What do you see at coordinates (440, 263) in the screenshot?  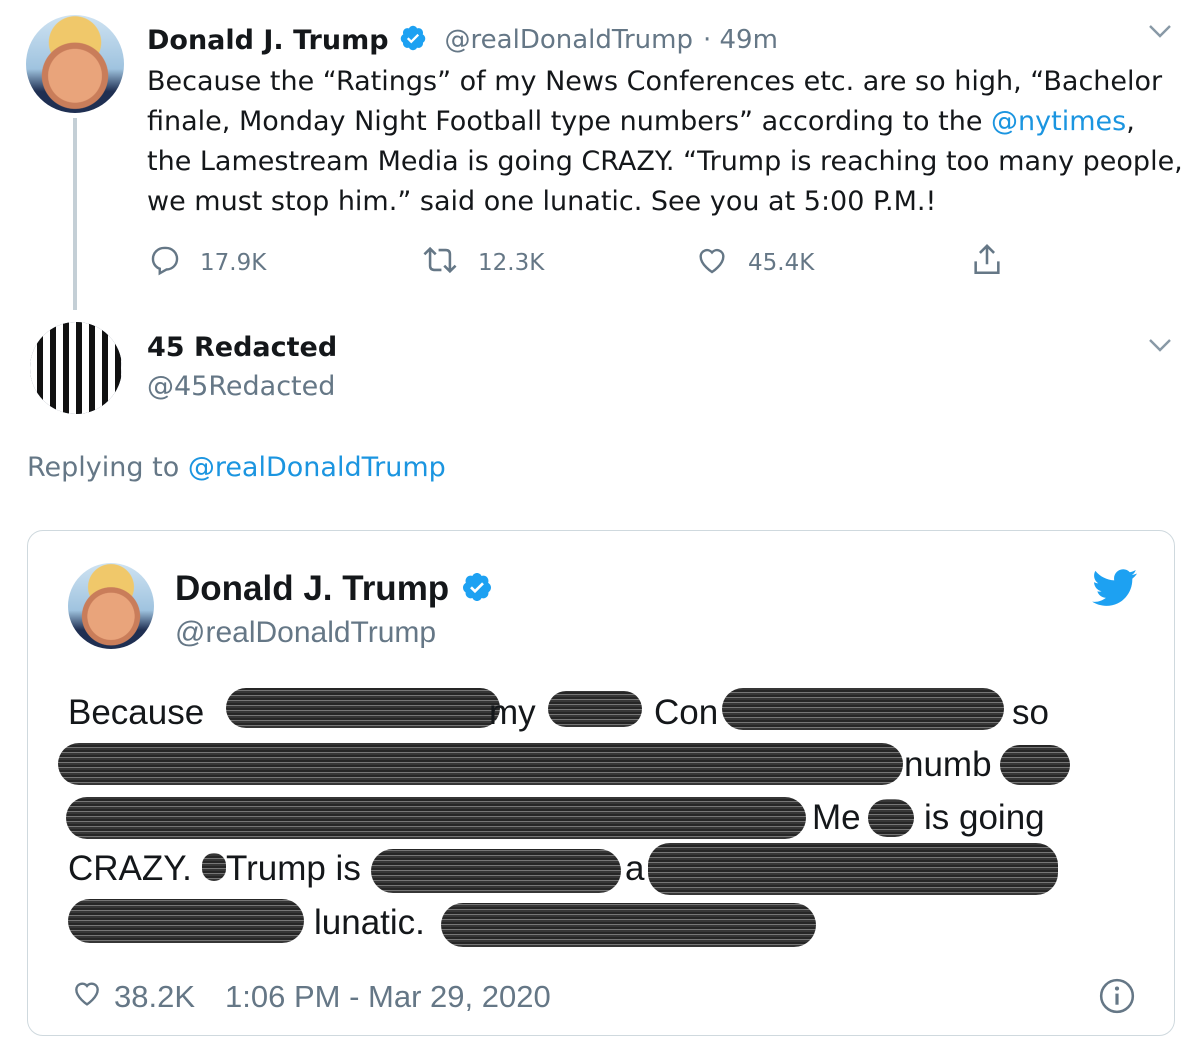 I see `retweet-icon` at bounding box center [440, 263].